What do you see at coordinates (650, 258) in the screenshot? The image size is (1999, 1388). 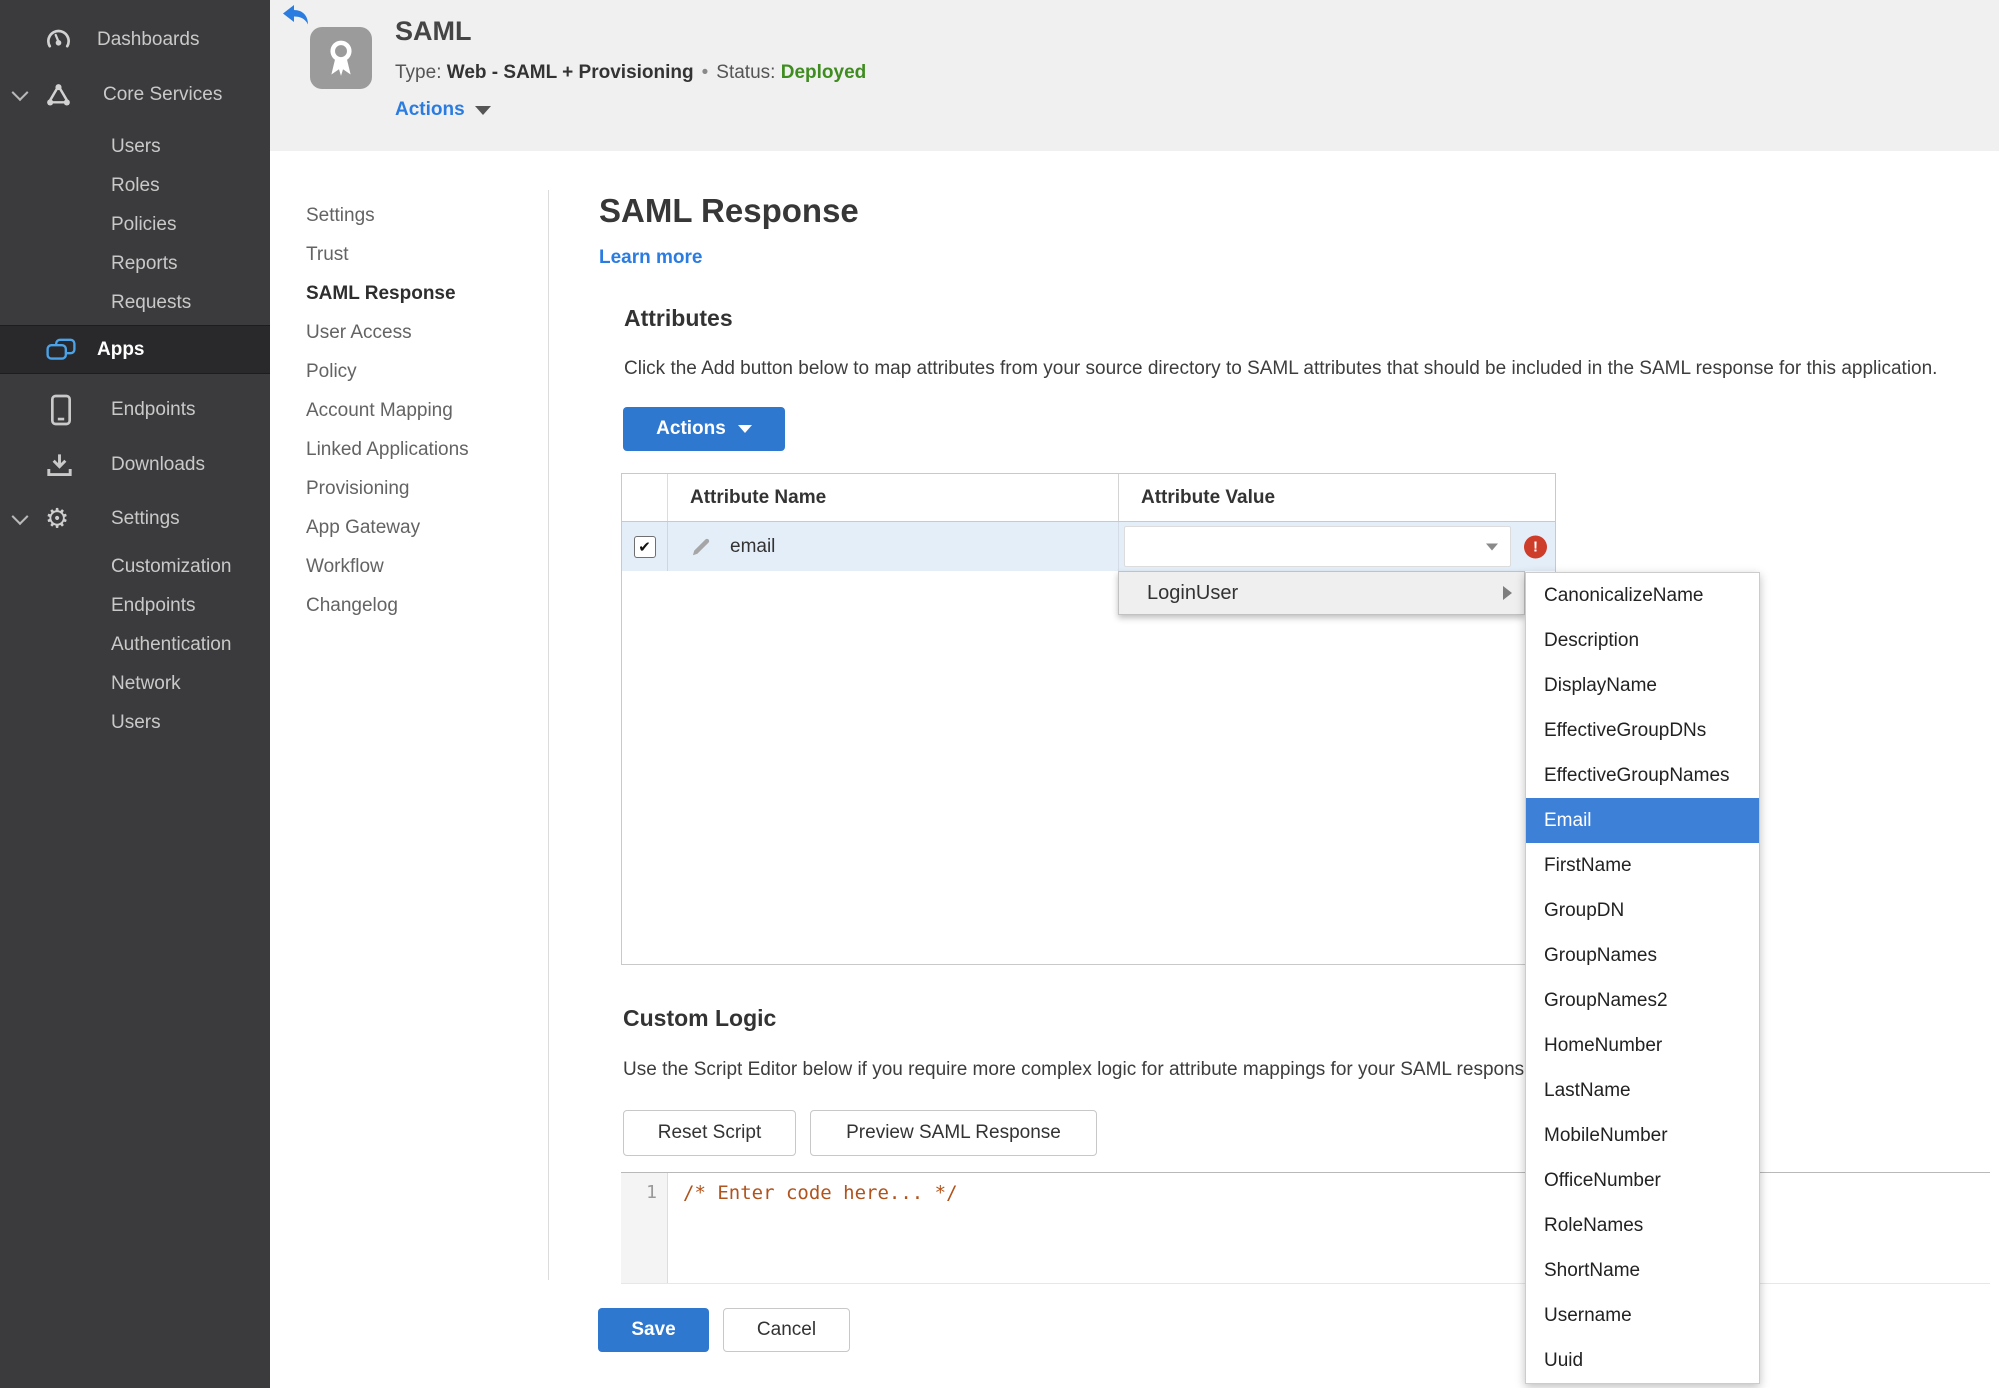 I see `learn-more-link: Learn more` at bounding box center [650, 258].